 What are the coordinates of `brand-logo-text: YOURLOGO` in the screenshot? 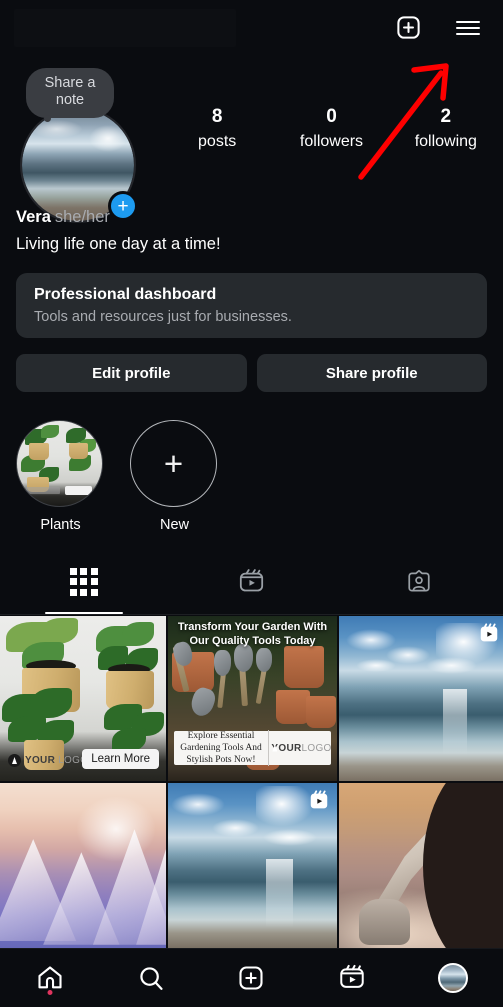 It's located at (301, 748).